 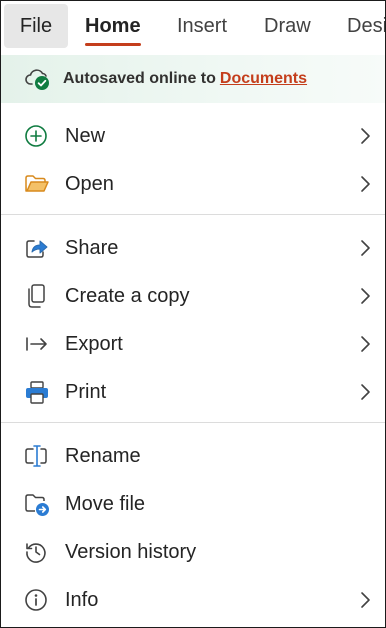 I want to click on menu-item-move-file: Move file, so click(x=193, y=504).